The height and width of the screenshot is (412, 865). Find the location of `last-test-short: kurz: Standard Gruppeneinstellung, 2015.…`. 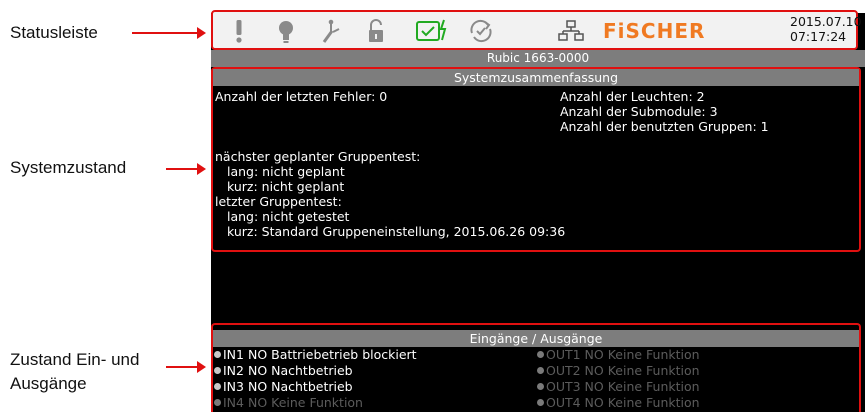

last-test-short: kurz: Standard Gruppeneinstellung, 2015.… is located at coordinates (396, 231).